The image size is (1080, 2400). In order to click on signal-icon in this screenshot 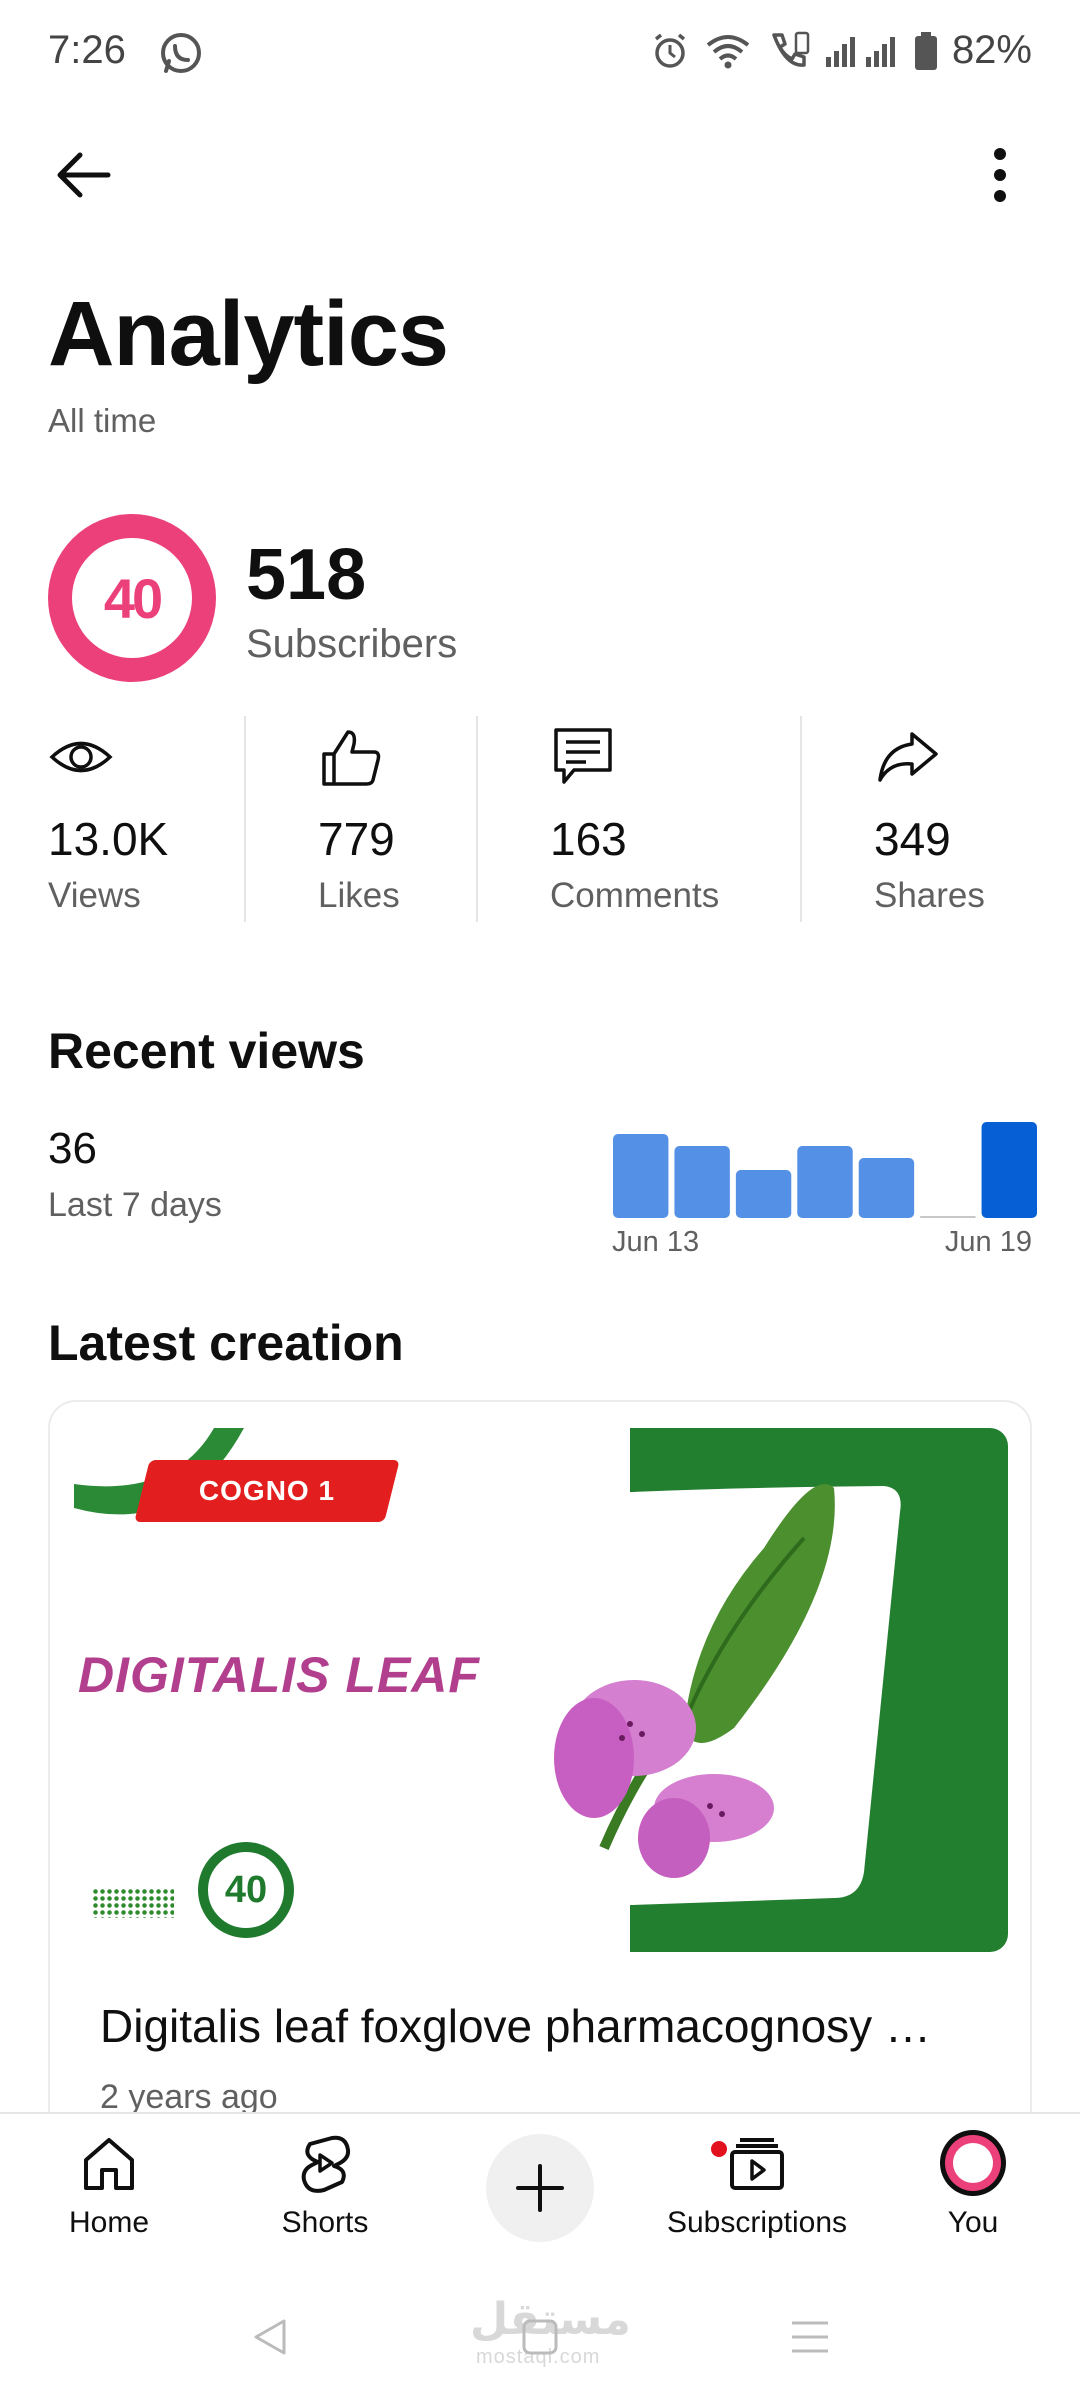, I will do `click(862, 51)`.